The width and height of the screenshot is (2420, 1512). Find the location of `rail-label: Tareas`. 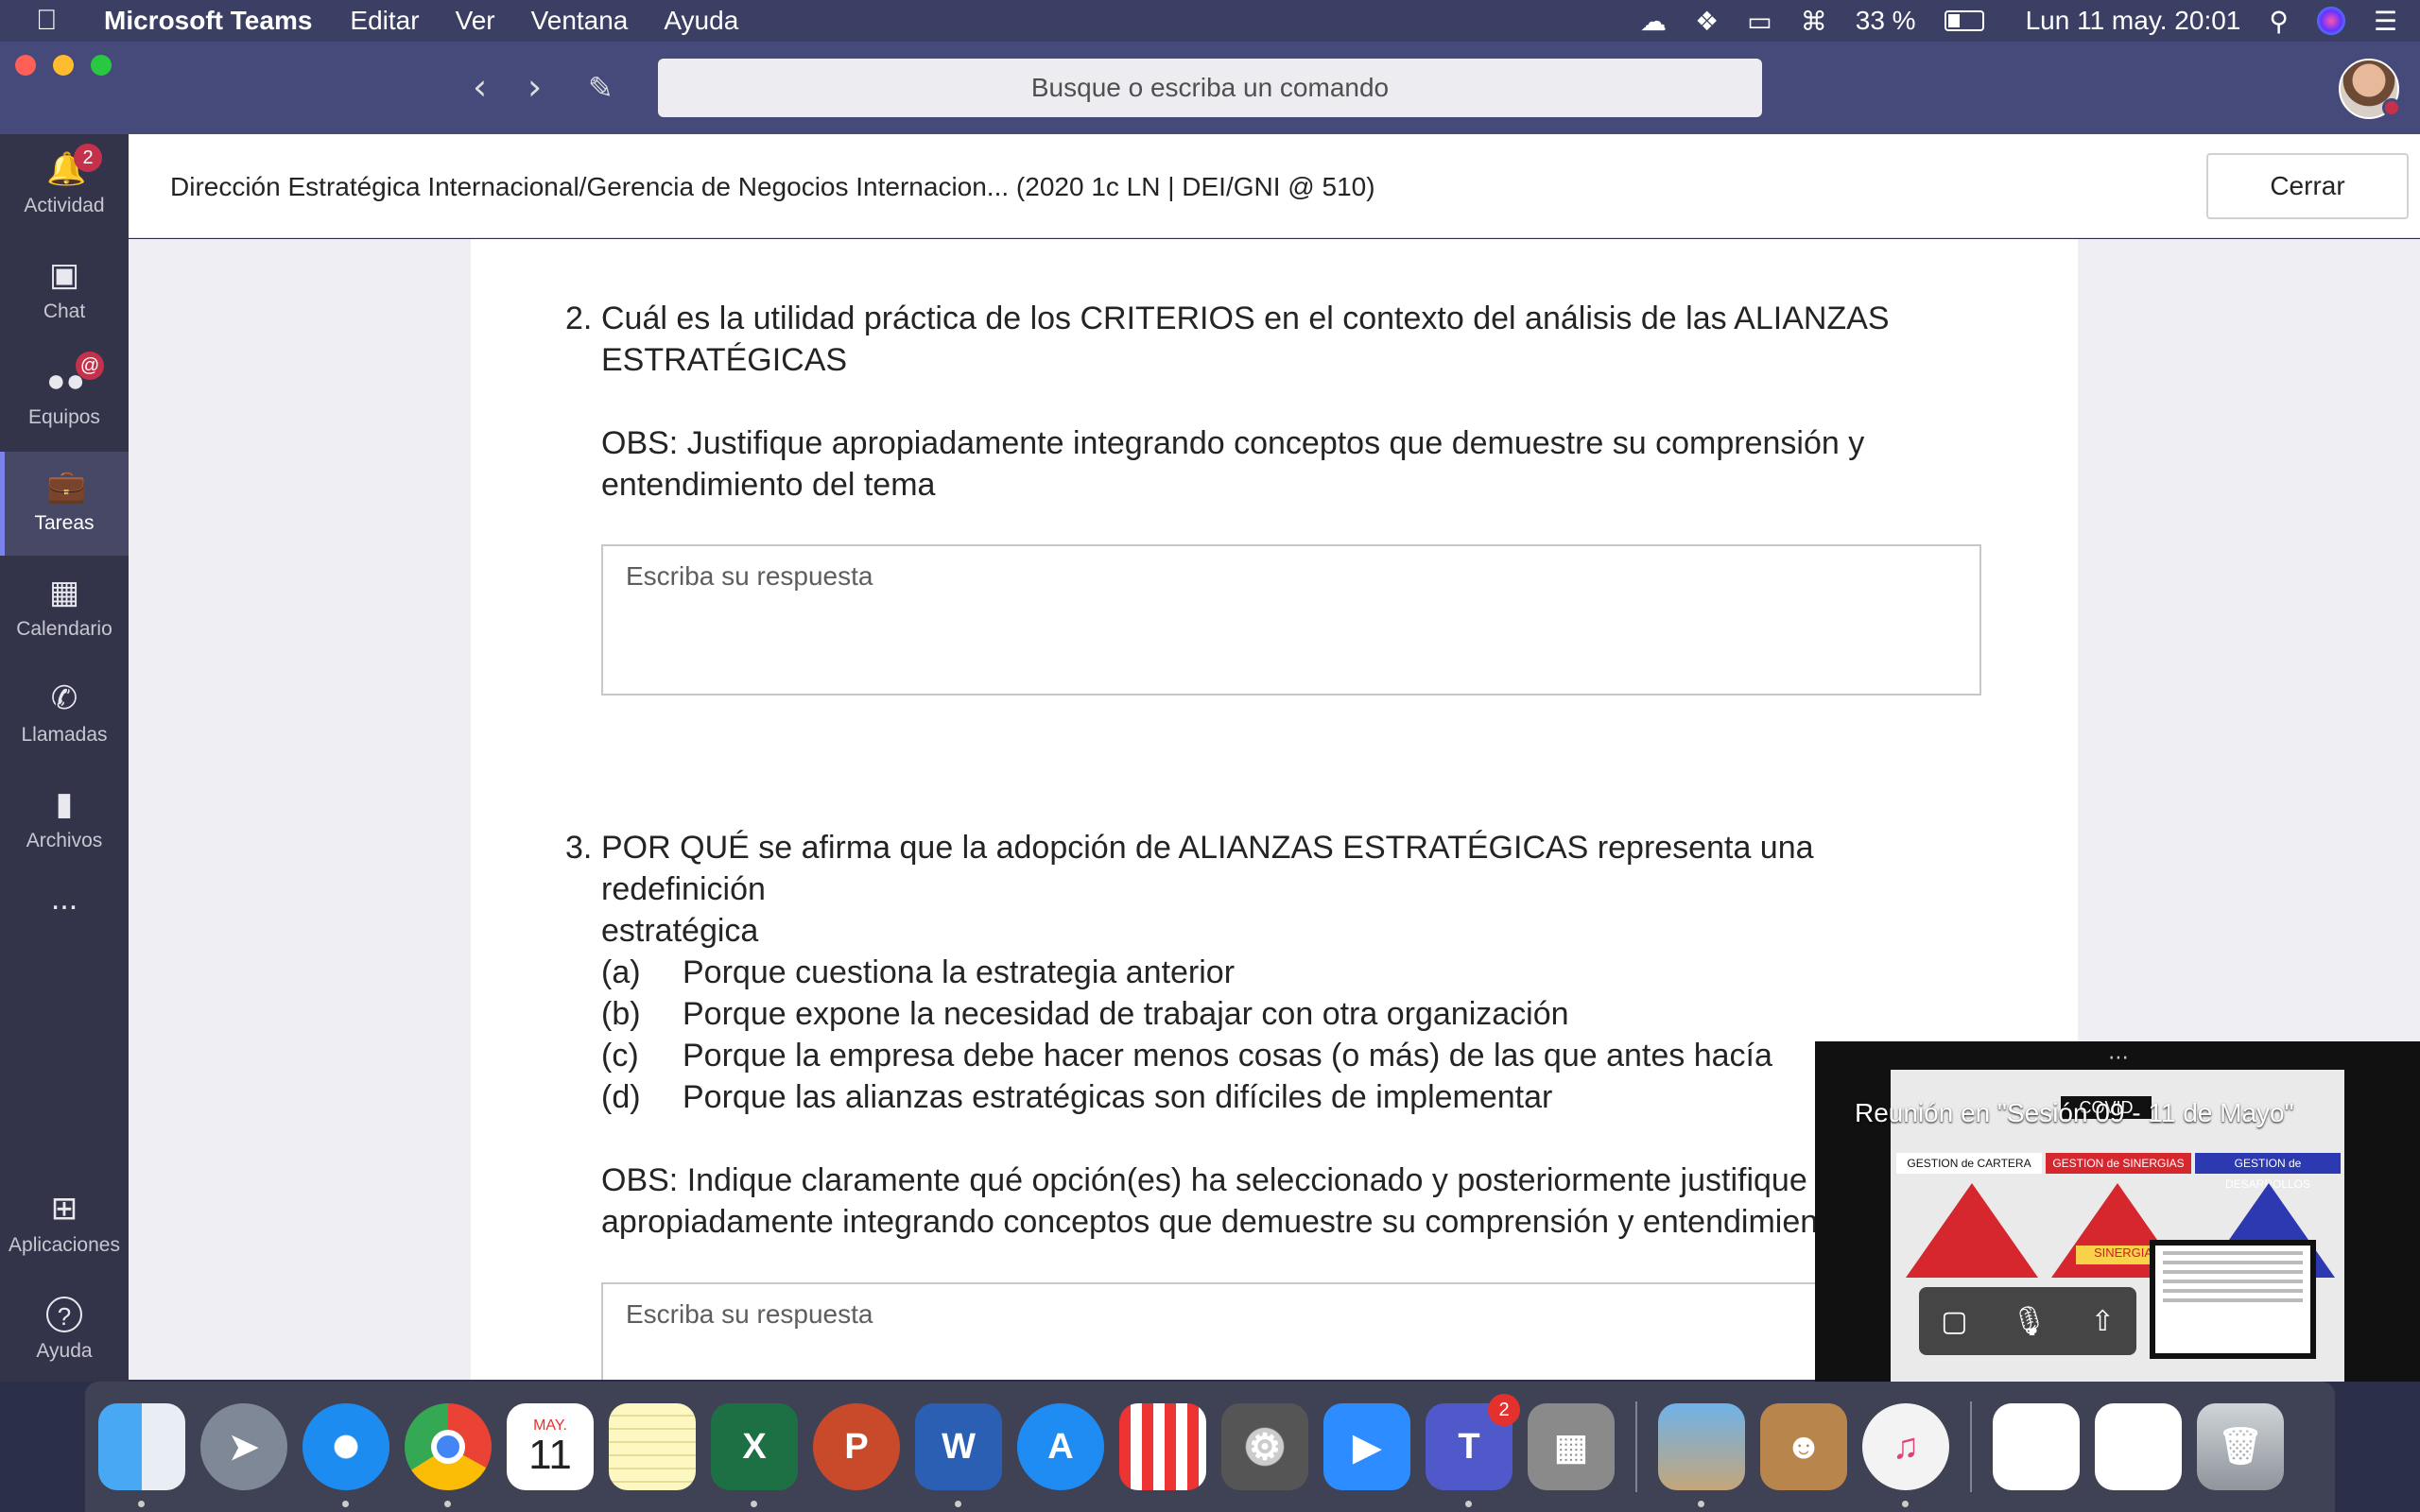

rail-label: Tareas is located at coordinates (64, 523).